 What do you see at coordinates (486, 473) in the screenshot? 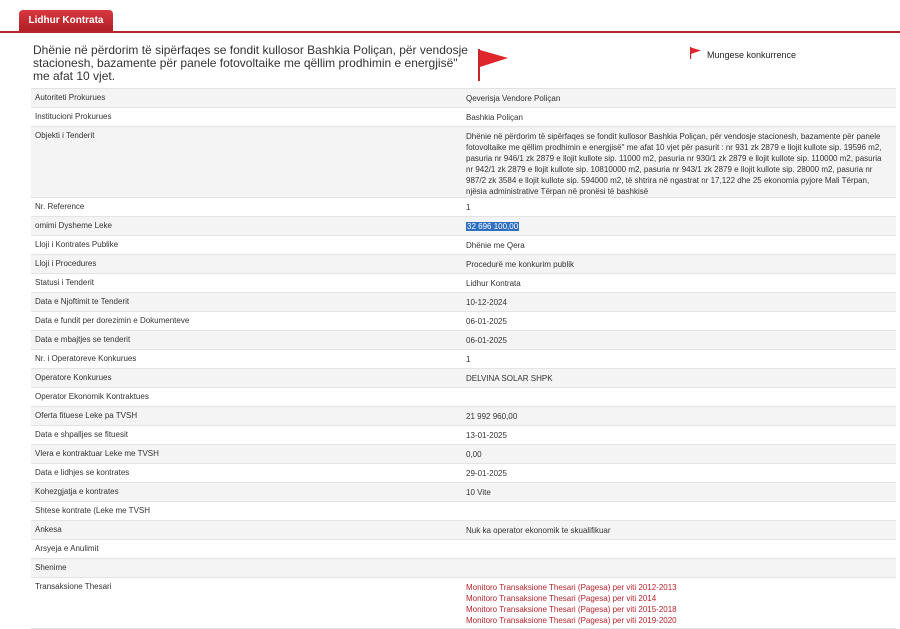
I see `row-value: 29-01-2025` at bounding box center [486, 473].